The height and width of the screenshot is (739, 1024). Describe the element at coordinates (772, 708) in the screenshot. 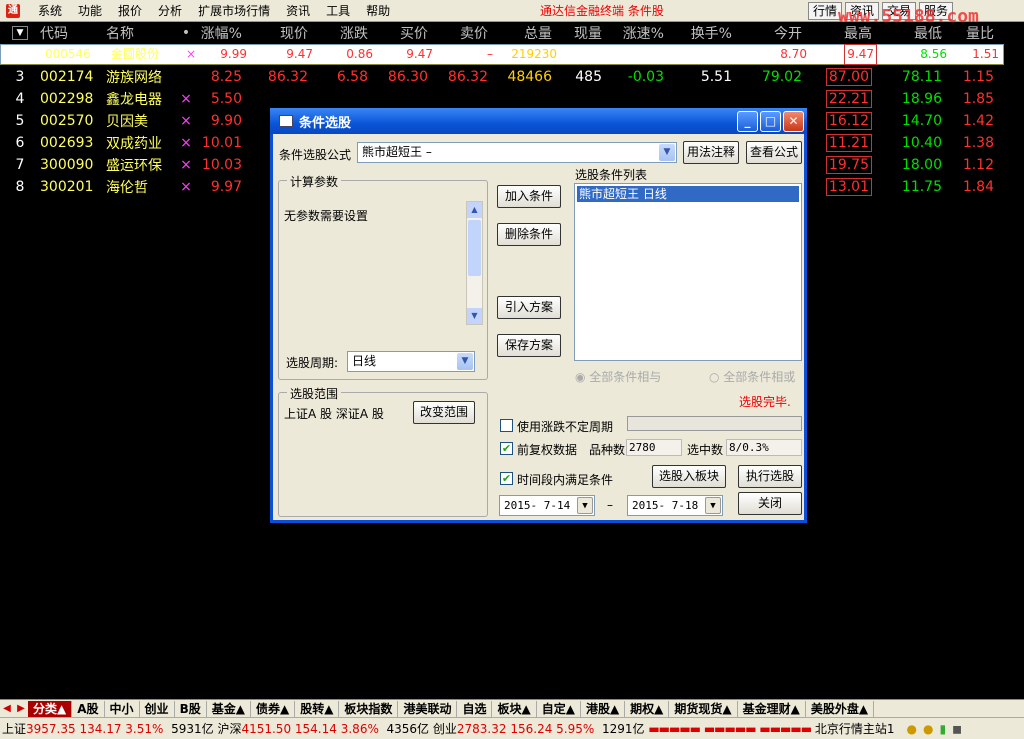

I see `tab-item: 基金理财▲` at that location.